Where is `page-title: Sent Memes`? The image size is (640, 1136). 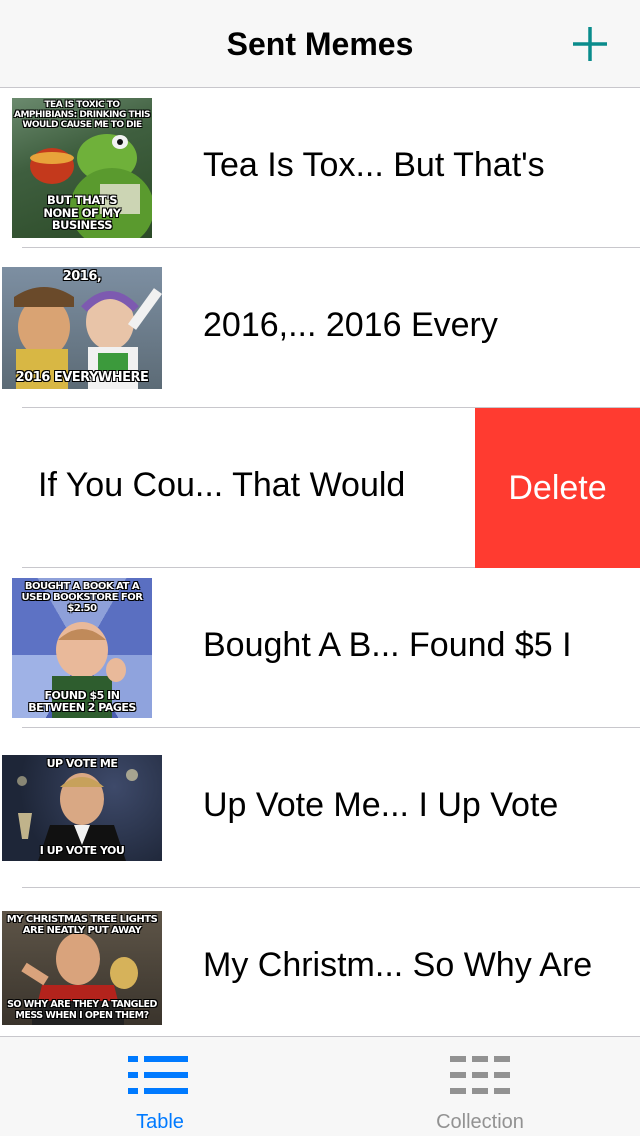
page-title: Sent Memes is located at coordinates (320, 44).